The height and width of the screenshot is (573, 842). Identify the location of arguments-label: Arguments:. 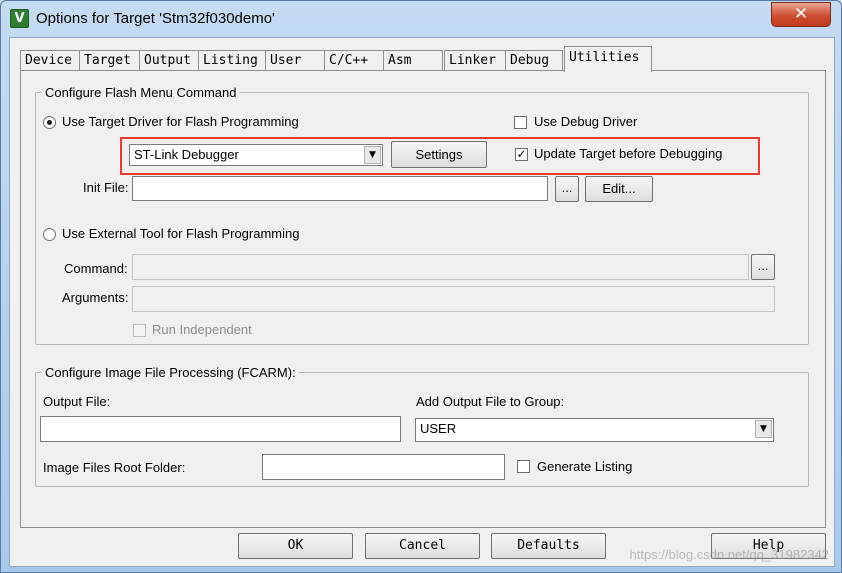
(95, 297).